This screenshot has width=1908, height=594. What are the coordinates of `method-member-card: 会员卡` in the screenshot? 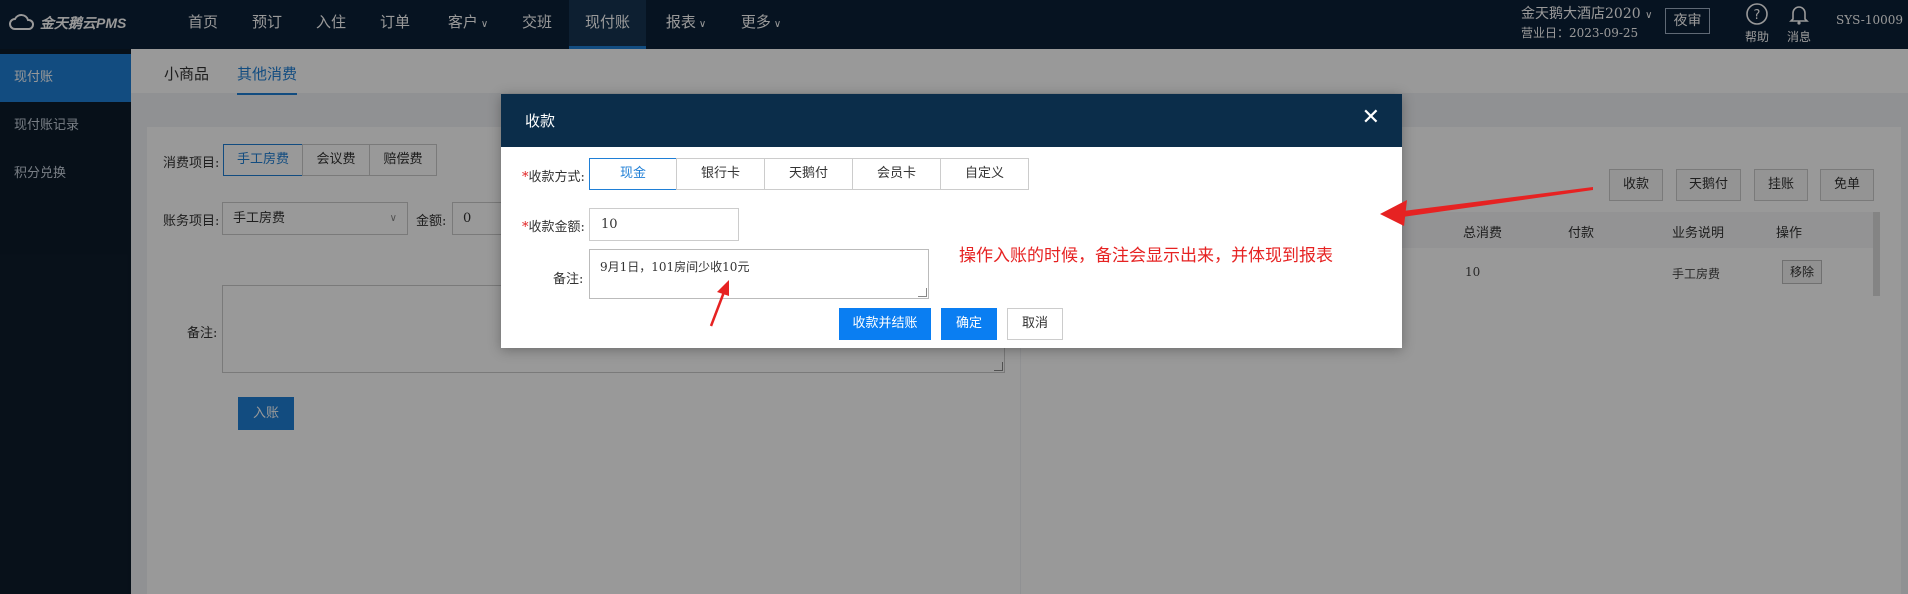 It's located at (896, 174).